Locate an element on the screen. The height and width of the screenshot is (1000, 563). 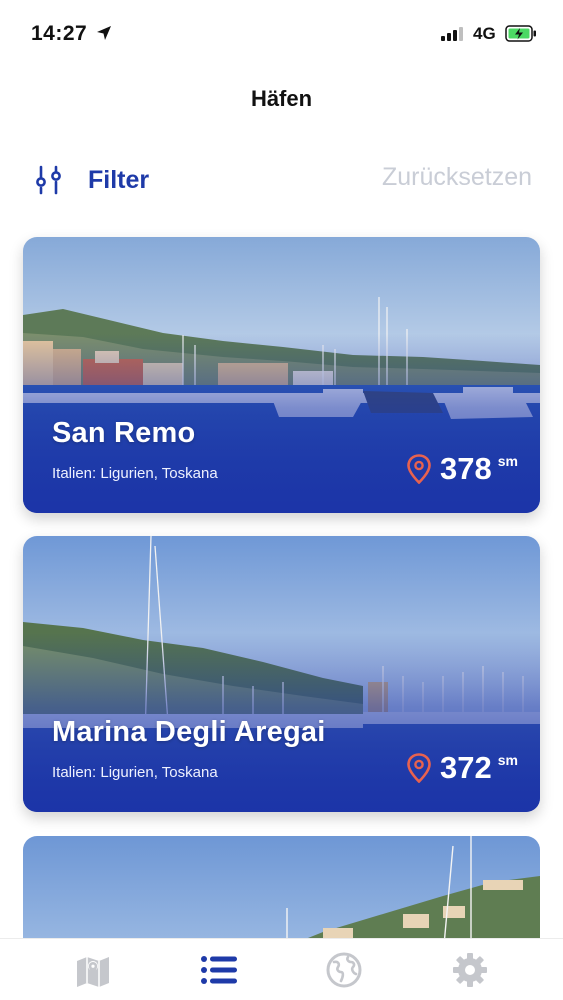
harbor-distance: 378 sm is located at coordinates (462, 469).